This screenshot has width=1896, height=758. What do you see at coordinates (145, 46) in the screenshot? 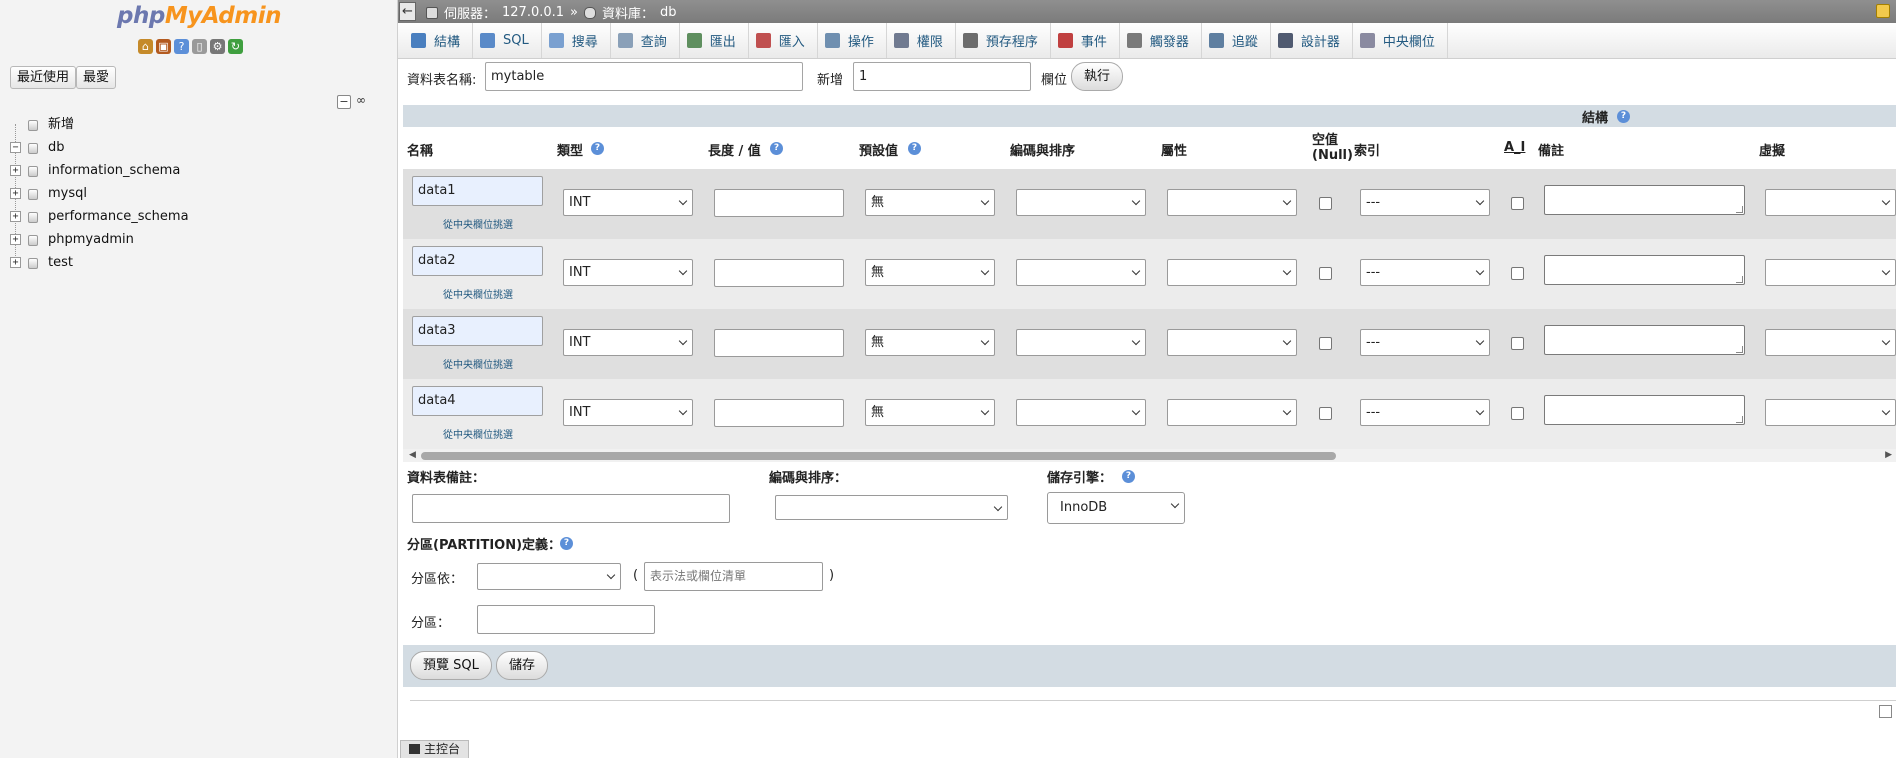
I see `home-icon: ⌂` at bounding box center [145, 46].